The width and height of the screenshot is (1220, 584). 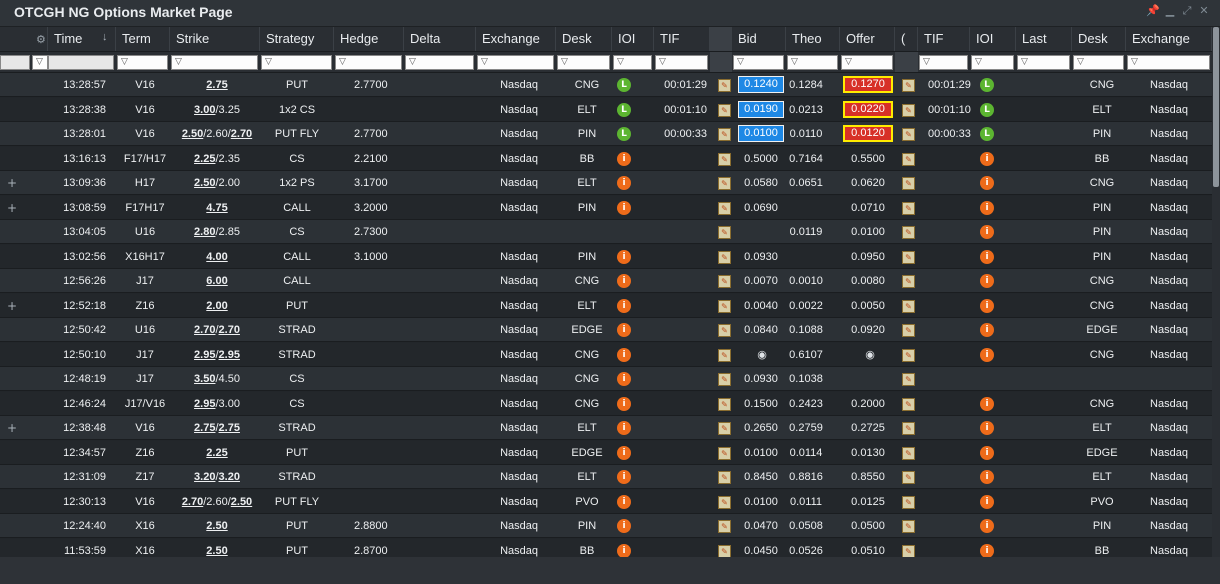 What do you see at coordinates (204, 355) in the screenshot?
I see `strike-link: 2.95` at bounding box center [204, 355].